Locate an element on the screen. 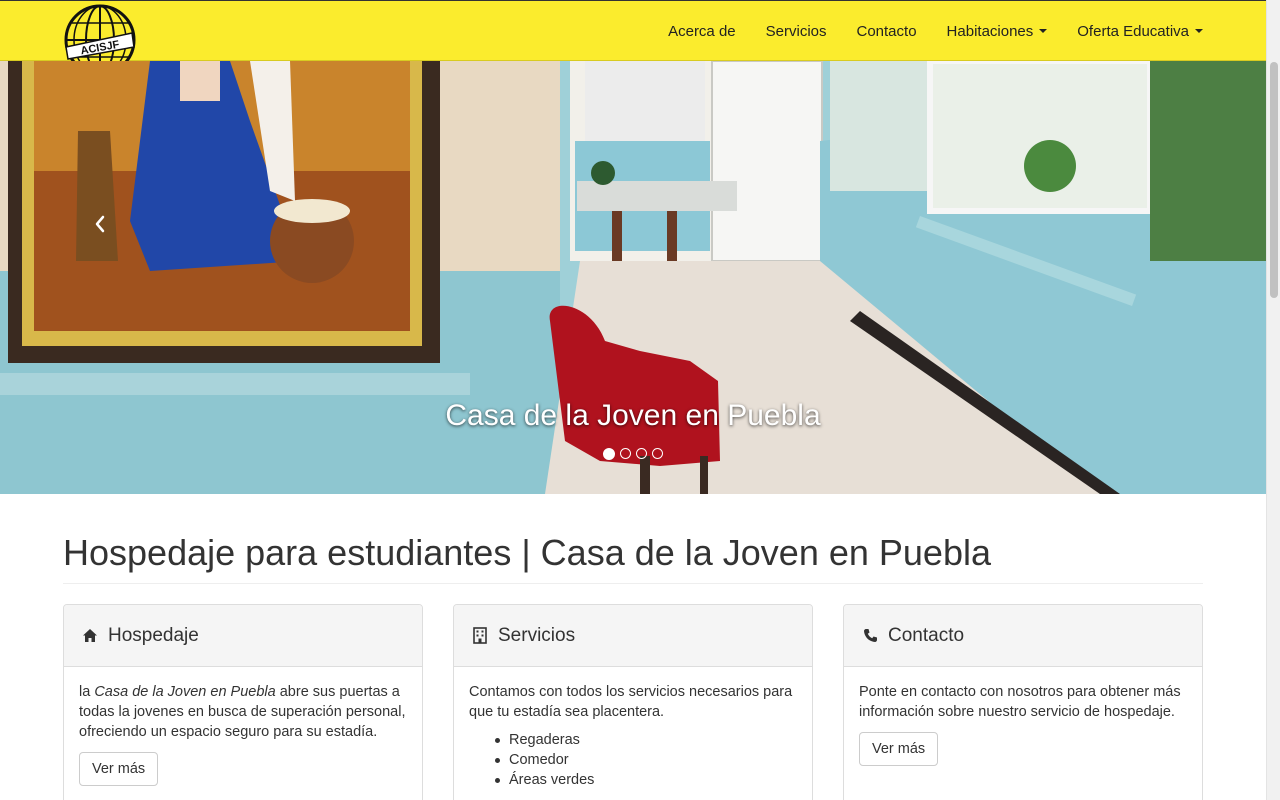 The width and height of the screenshot is (1280, 800). panel-heading: Contacto is located at coordinates (1023, 636).